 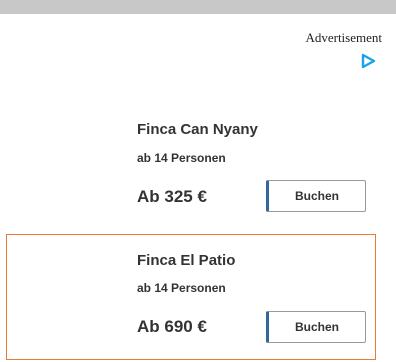 I want to click on advertisement-label: Advertisement, so click(x=343, y=37).